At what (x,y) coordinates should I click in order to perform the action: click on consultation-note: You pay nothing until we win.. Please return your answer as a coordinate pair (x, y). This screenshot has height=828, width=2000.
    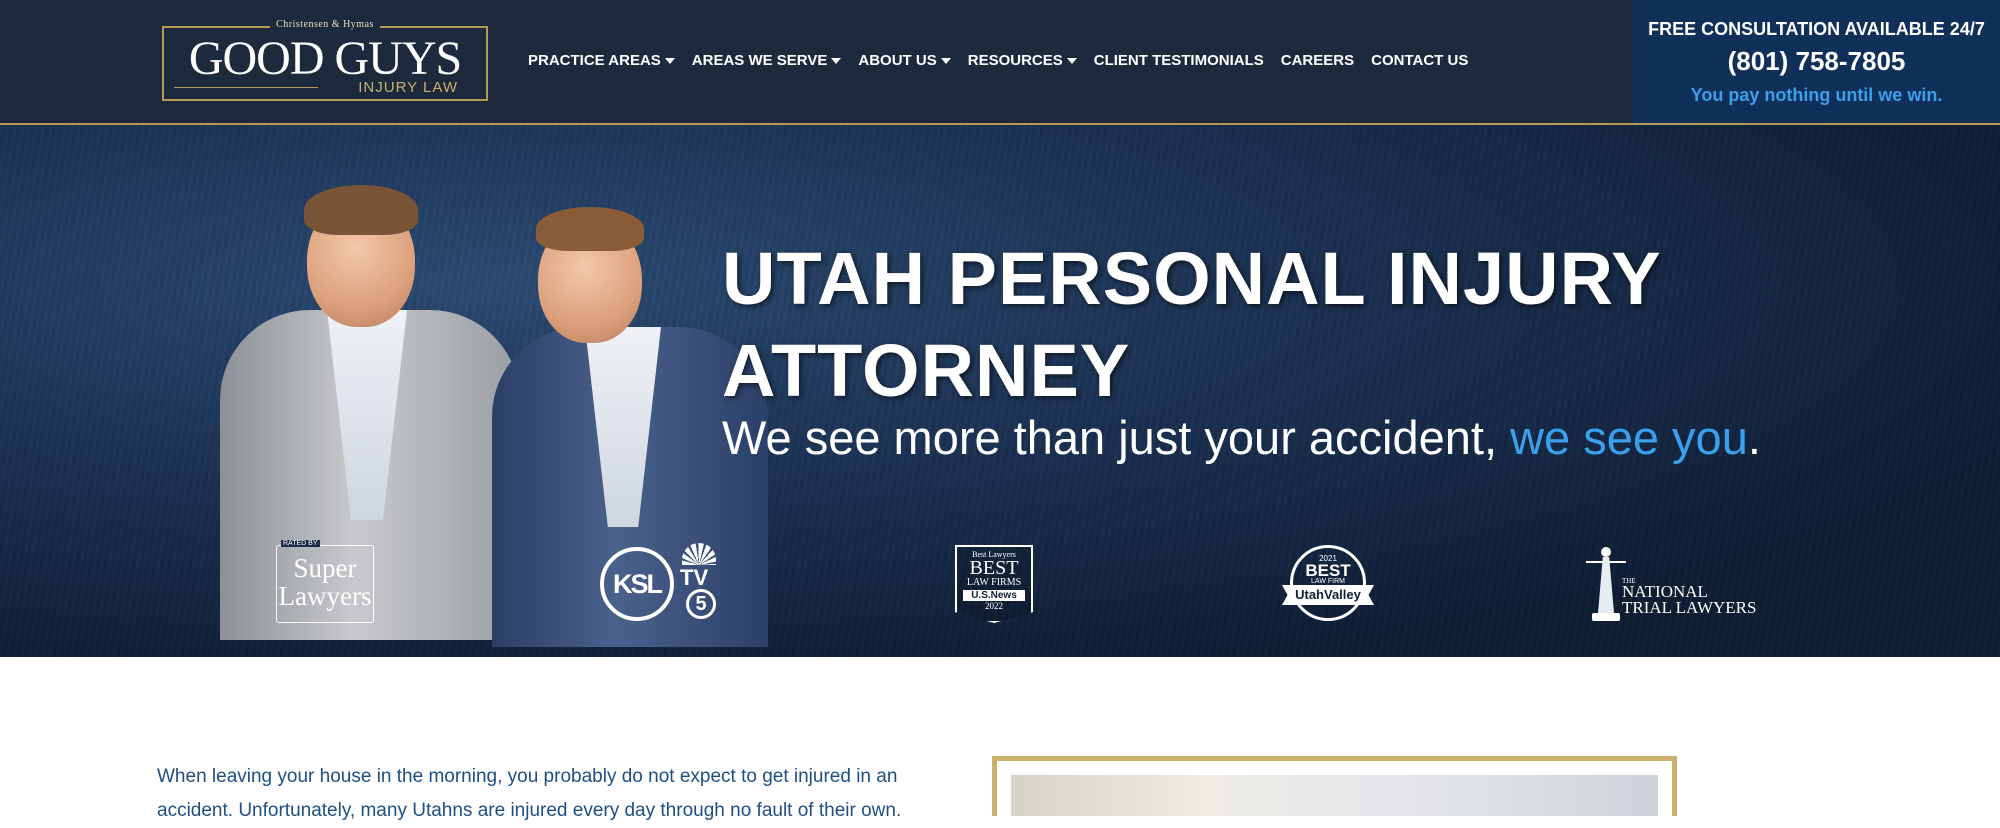
    Looking at the image, I should click on (1816, 95).